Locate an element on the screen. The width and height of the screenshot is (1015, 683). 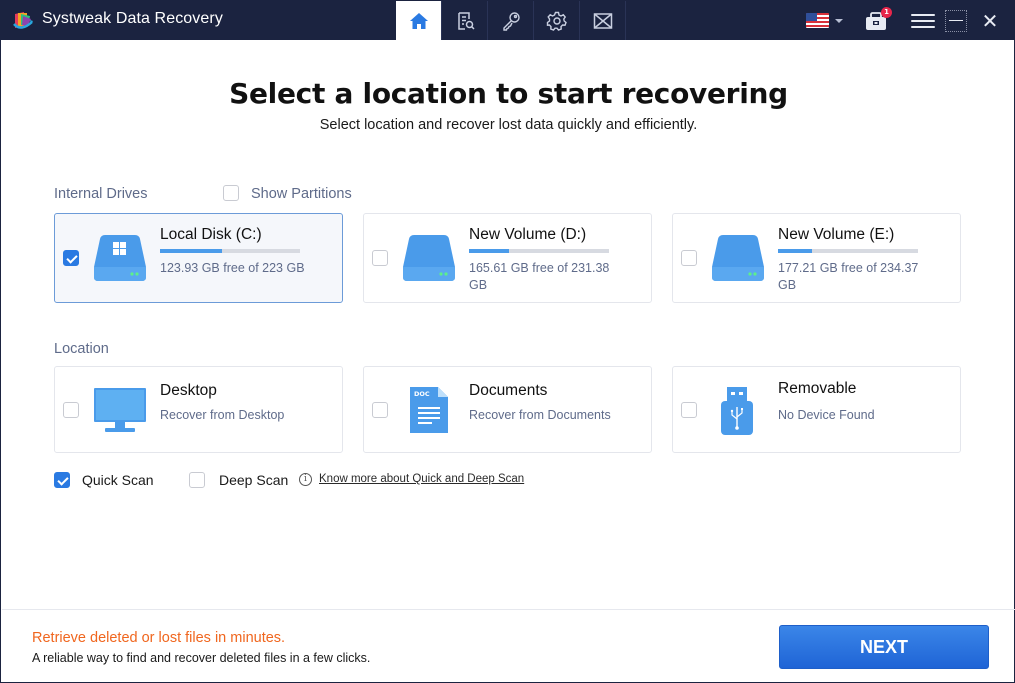
title-bar: Systweak Data Recovery 1 ✕ is located at coordinates (508, 20).